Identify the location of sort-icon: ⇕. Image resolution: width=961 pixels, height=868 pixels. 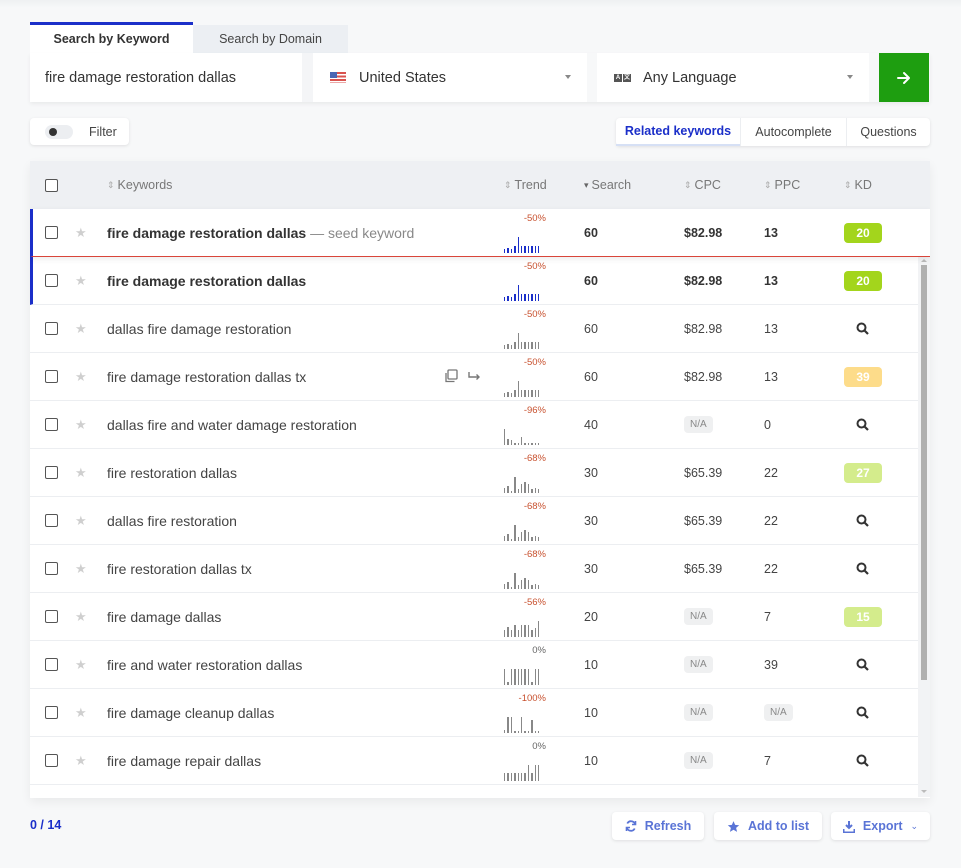
(688, 184).